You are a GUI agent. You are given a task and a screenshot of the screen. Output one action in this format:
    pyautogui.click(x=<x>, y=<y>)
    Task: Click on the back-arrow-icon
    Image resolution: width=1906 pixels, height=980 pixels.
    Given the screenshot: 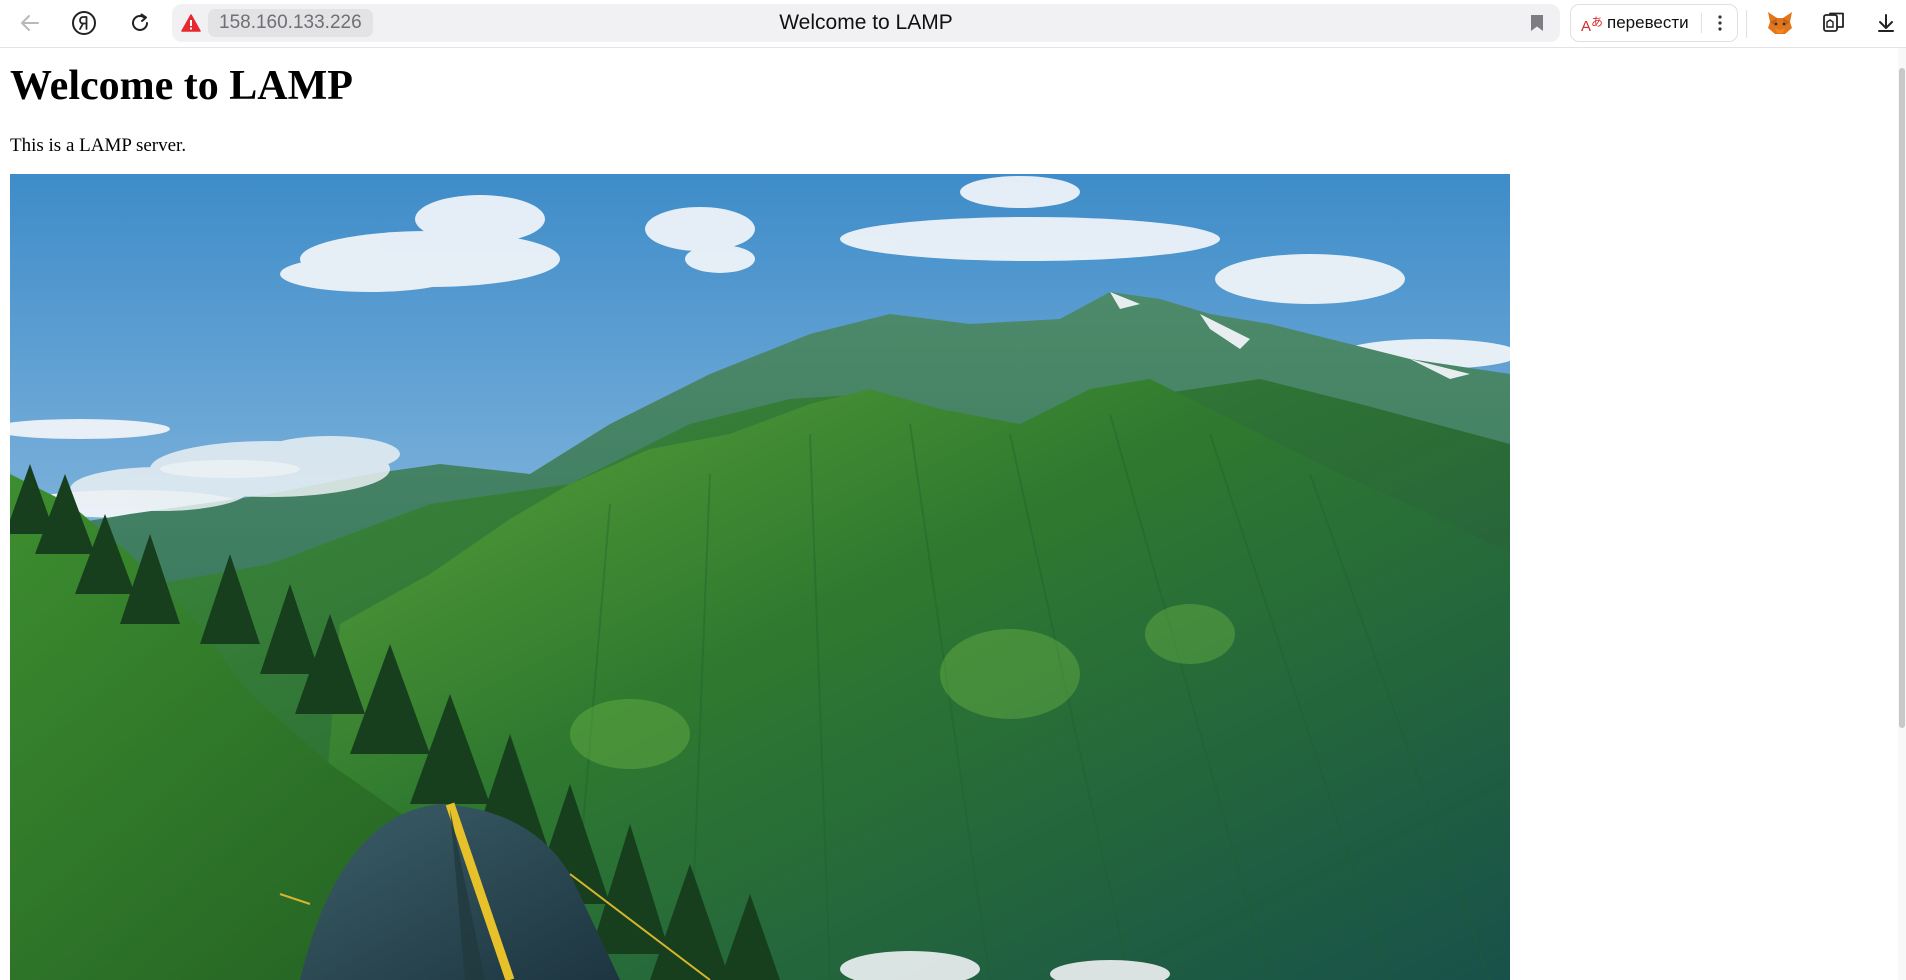 What is the action you would take?
    pyautogui.click(x=30, y=23)
    